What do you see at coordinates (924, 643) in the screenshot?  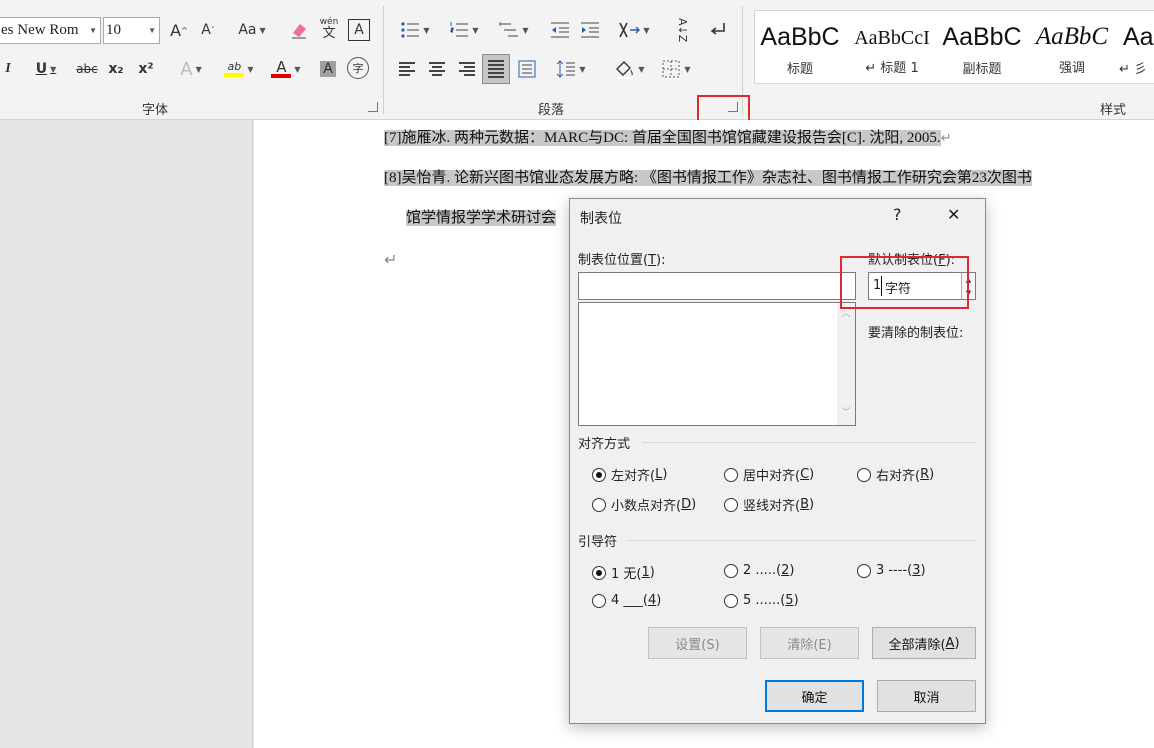 I see `clear-all-button: 全部清除(A)` at bounding box center [924, 643].